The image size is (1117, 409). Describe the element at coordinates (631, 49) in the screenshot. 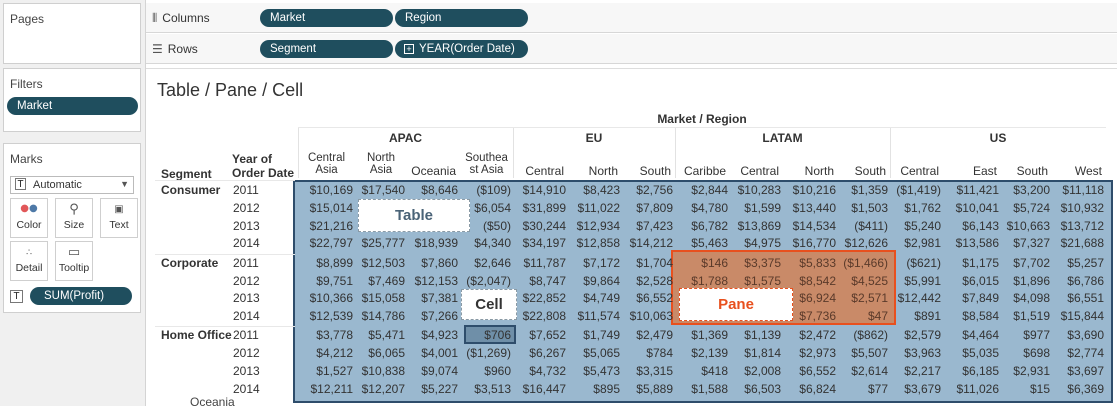

I see `rows-shelf: ☰ Rows Segment + YEAR(Order Date)` at that location.